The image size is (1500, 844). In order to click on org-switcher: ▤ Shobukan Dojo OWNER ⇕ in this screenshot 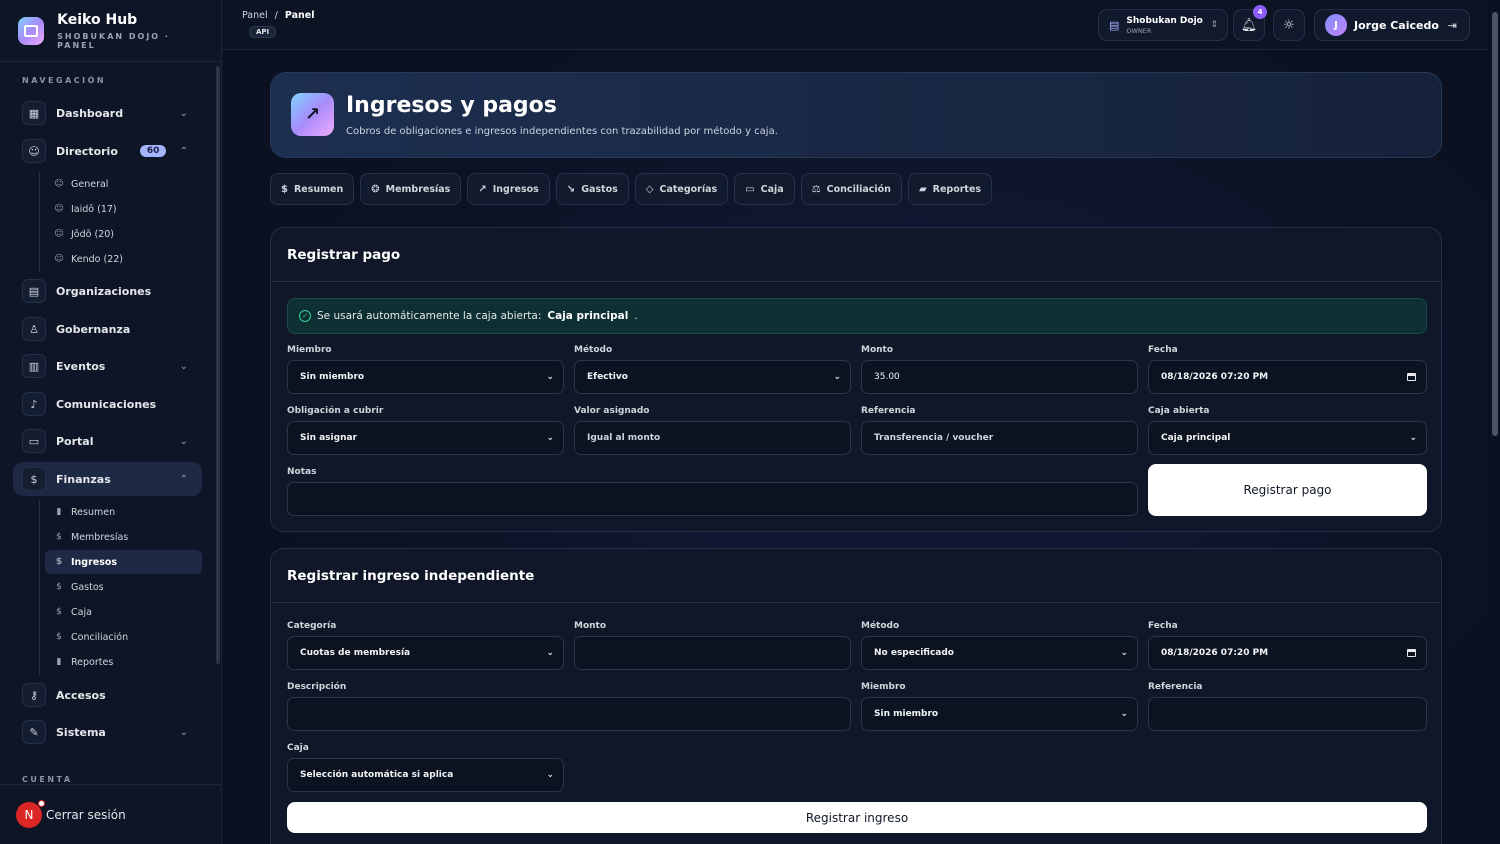, I will do `click(1163, 25)`.